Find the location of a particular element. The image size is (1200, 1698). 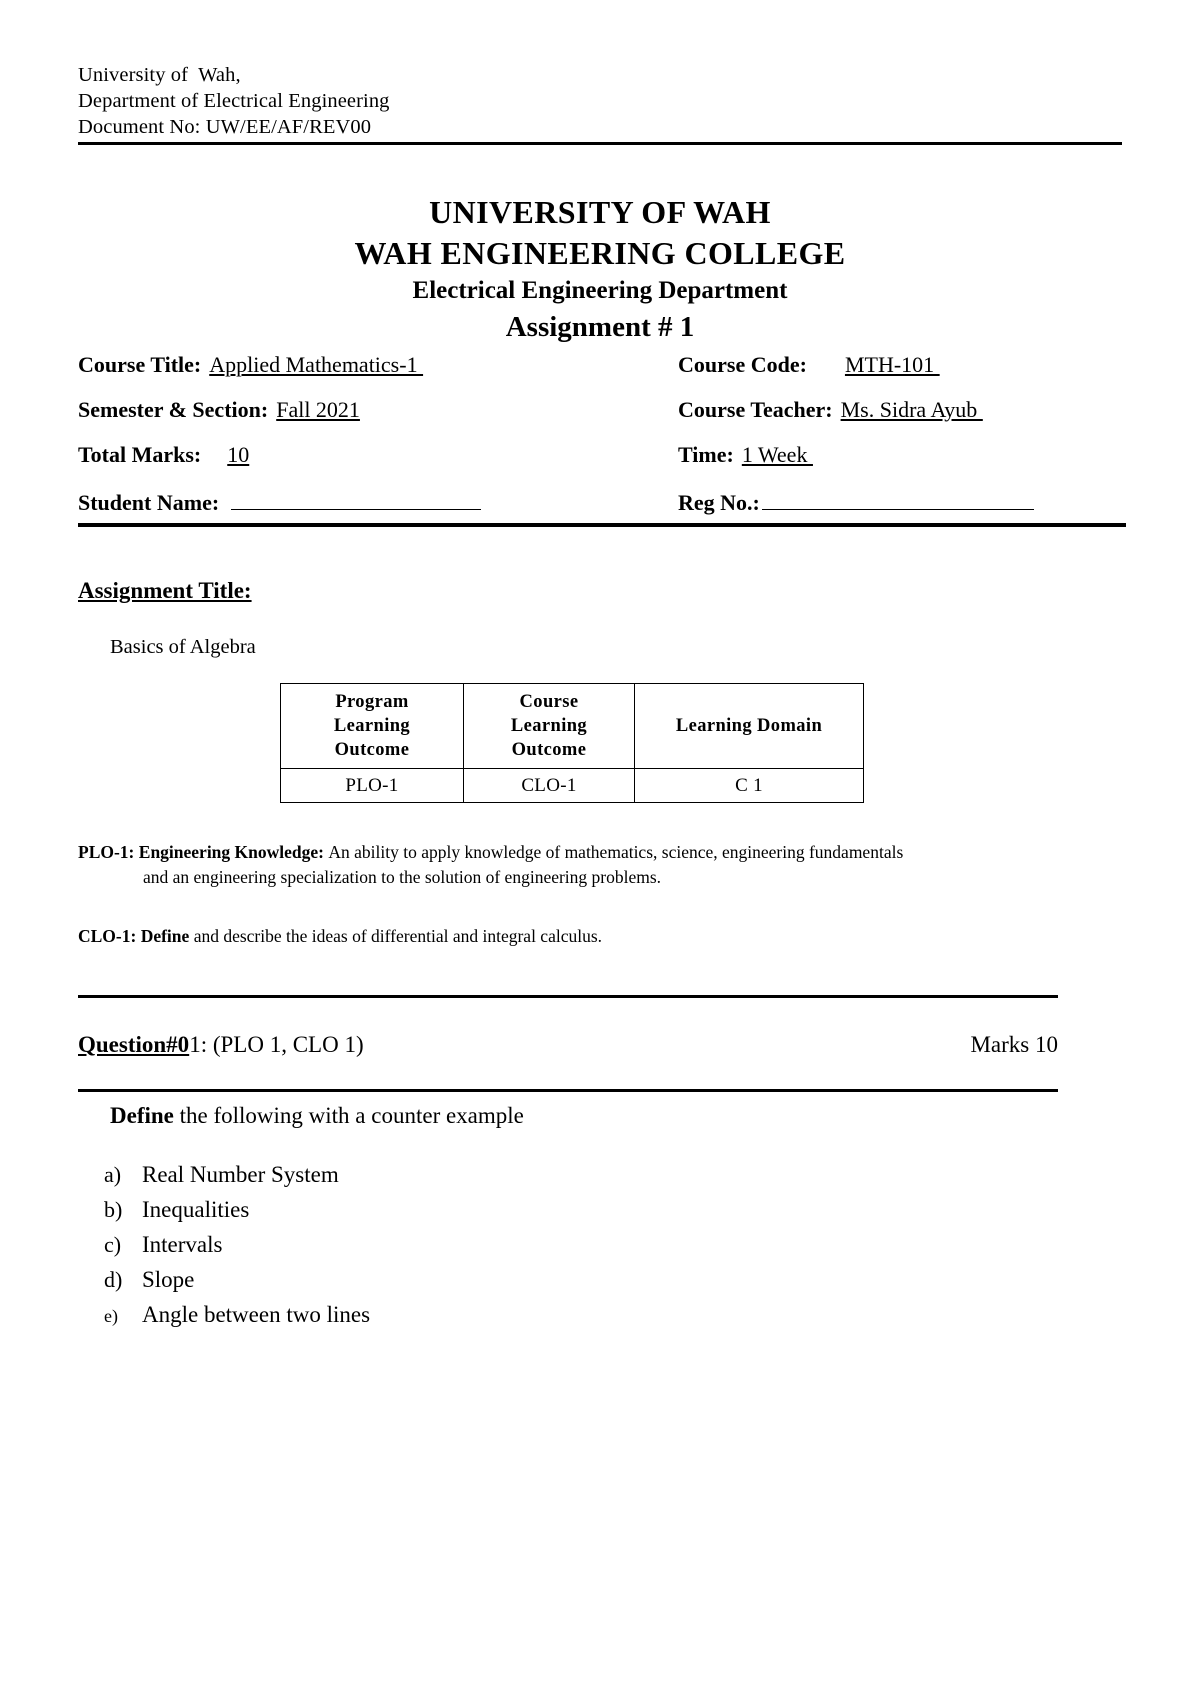

page-title-assignment: Assignment # 1 is located at coordinates (600, 327).